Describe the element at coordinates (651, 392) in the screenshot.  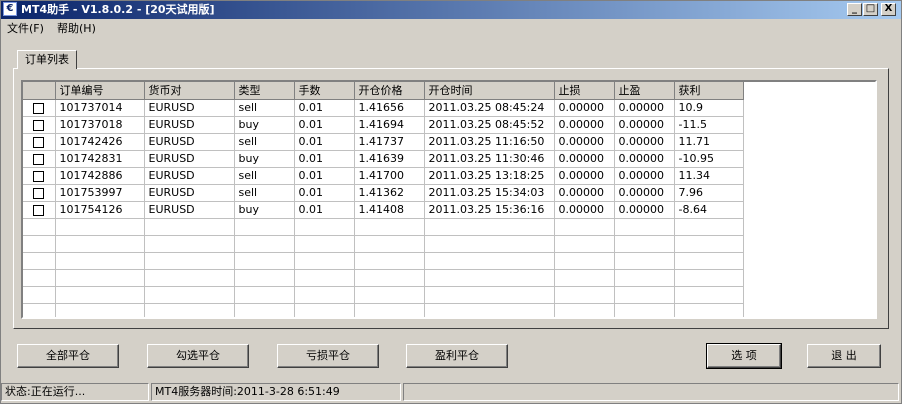
I see `status-extra` at that location.